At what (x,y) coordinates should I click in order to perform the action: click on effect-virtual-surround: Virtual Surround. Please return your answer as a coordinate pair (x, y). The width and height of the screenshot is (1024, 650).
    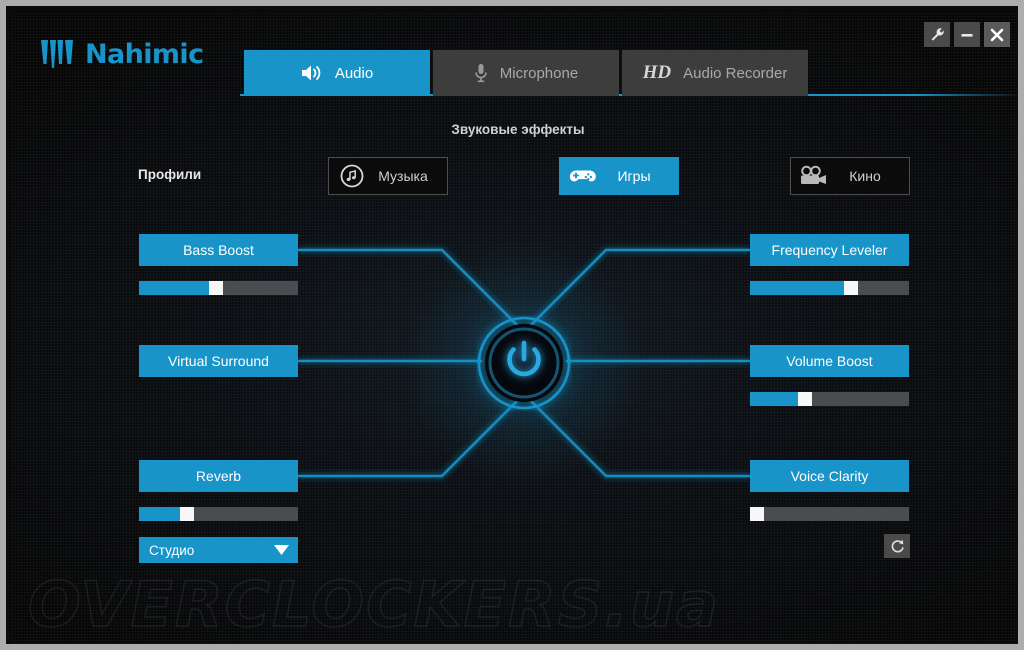
    Looking at the image, I should click on (218, 361).